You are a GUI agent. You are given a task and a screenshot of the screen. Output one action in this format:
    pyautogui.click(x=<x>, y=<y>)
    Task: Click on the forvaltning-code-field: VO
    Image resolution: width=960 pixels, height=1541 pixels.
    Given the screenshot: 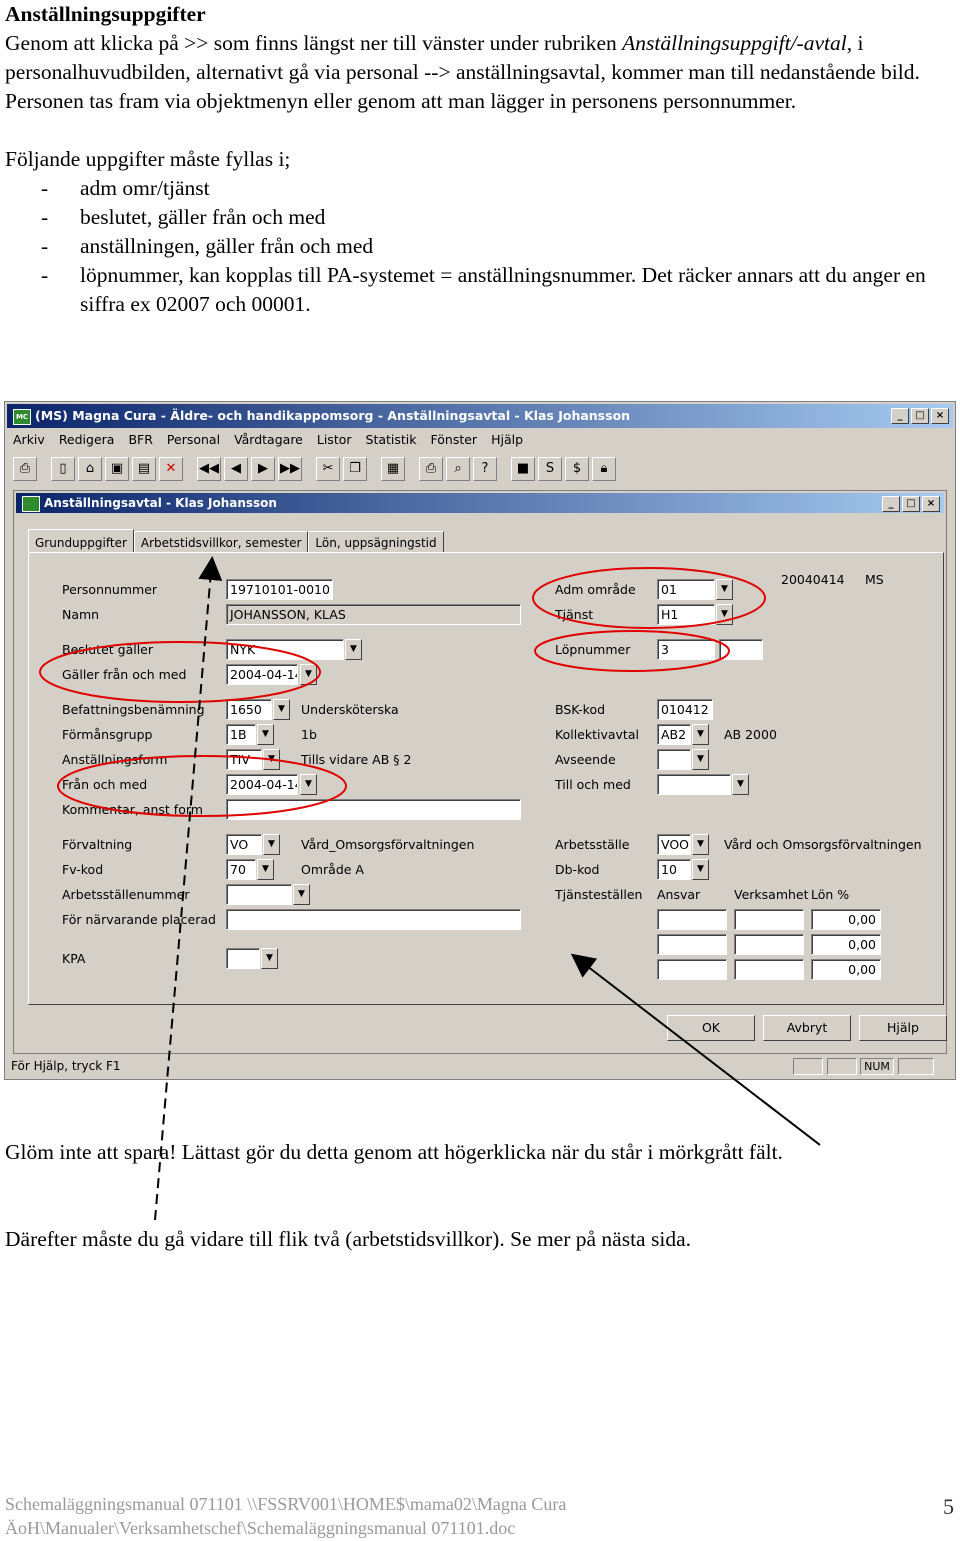 What is the action you would take?
    pyautogui.click(x=244, y=844)
    